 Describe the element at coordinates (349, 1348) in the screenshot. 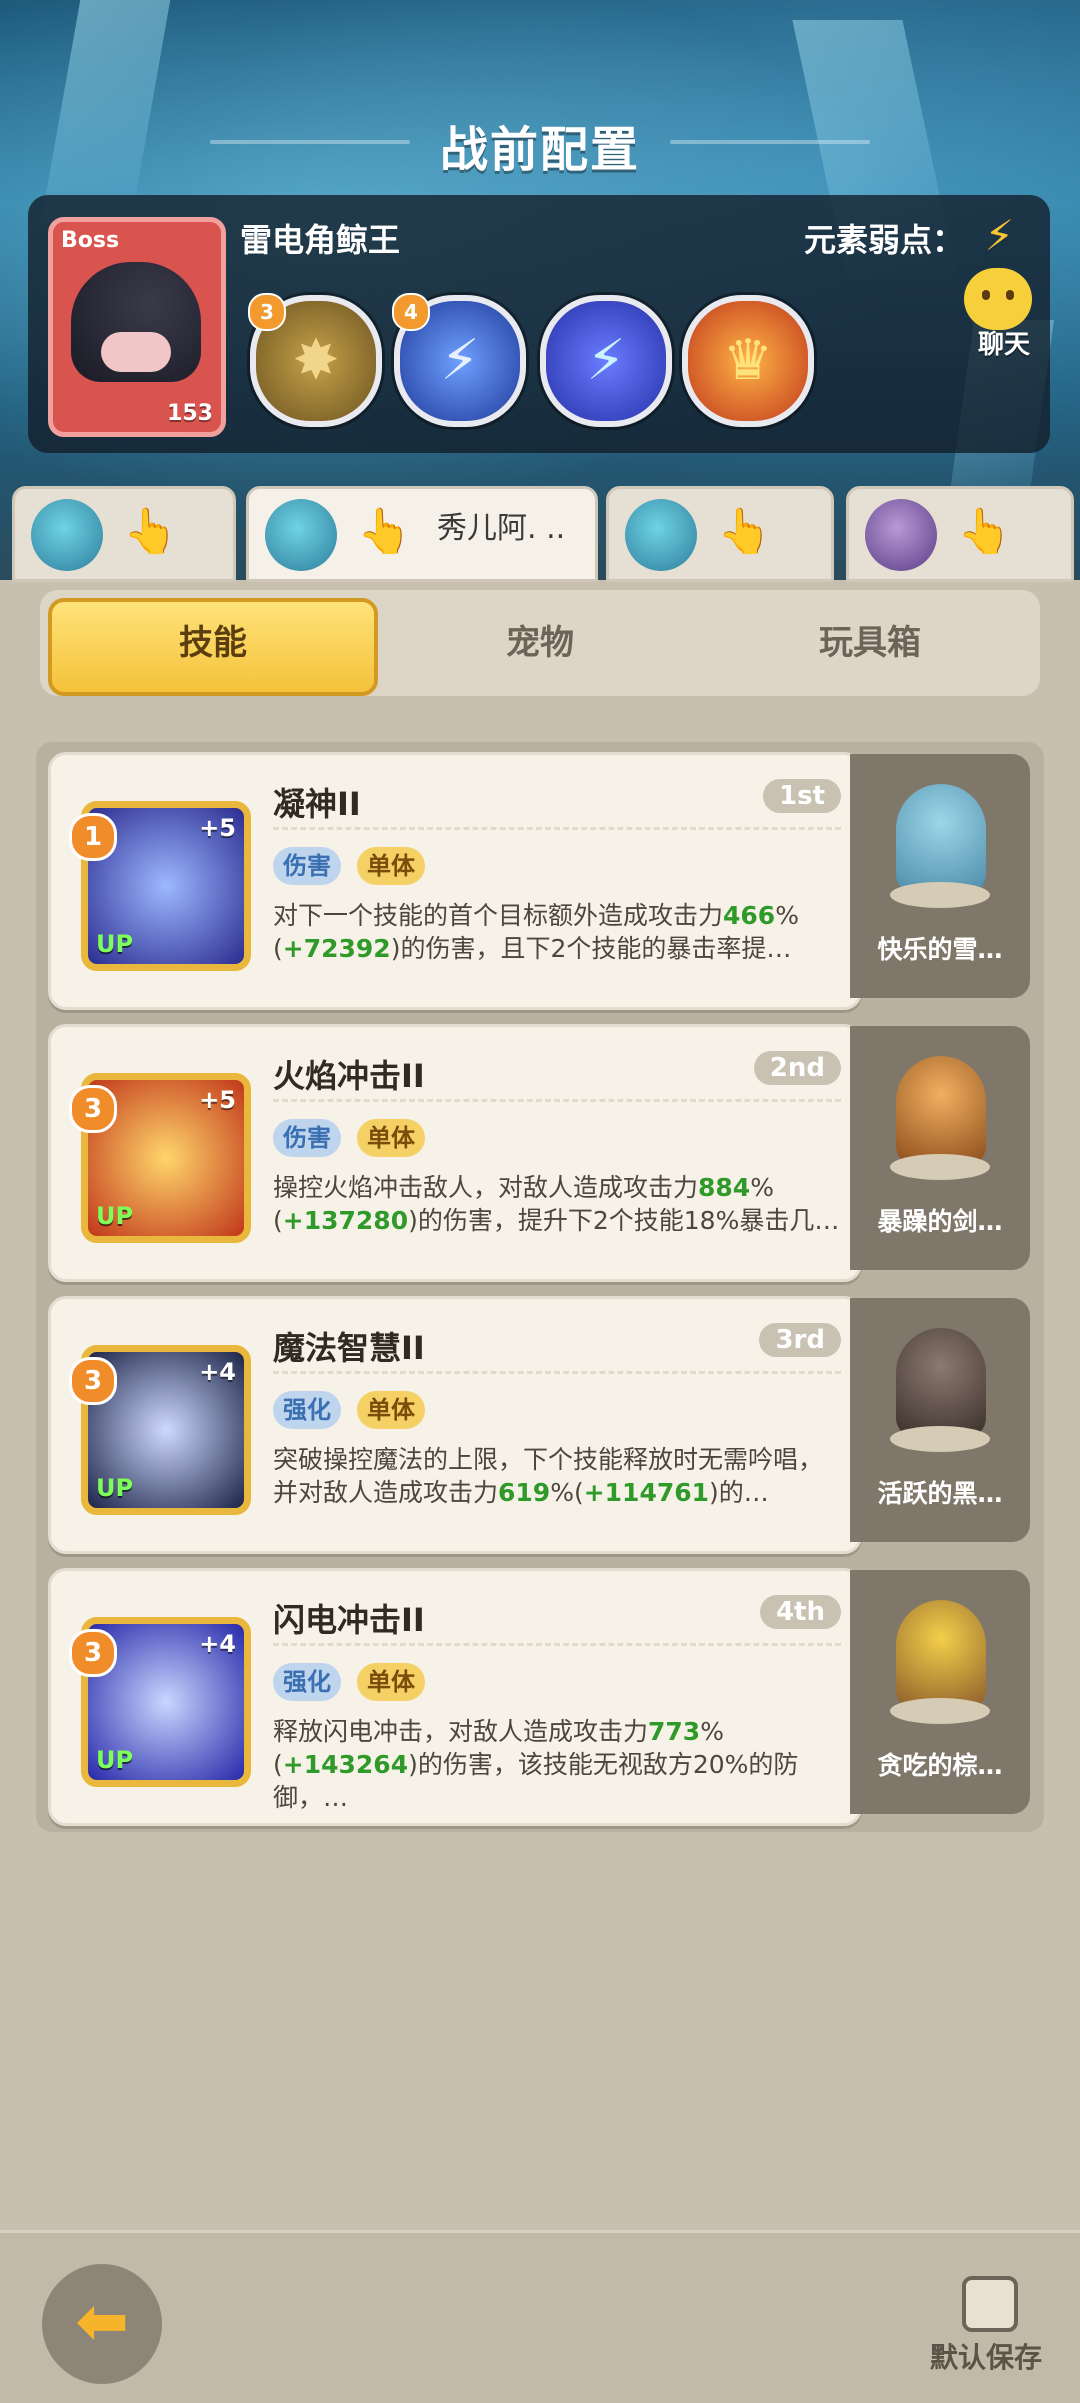

I see `skill-name: 魔法智慧II` at that location.